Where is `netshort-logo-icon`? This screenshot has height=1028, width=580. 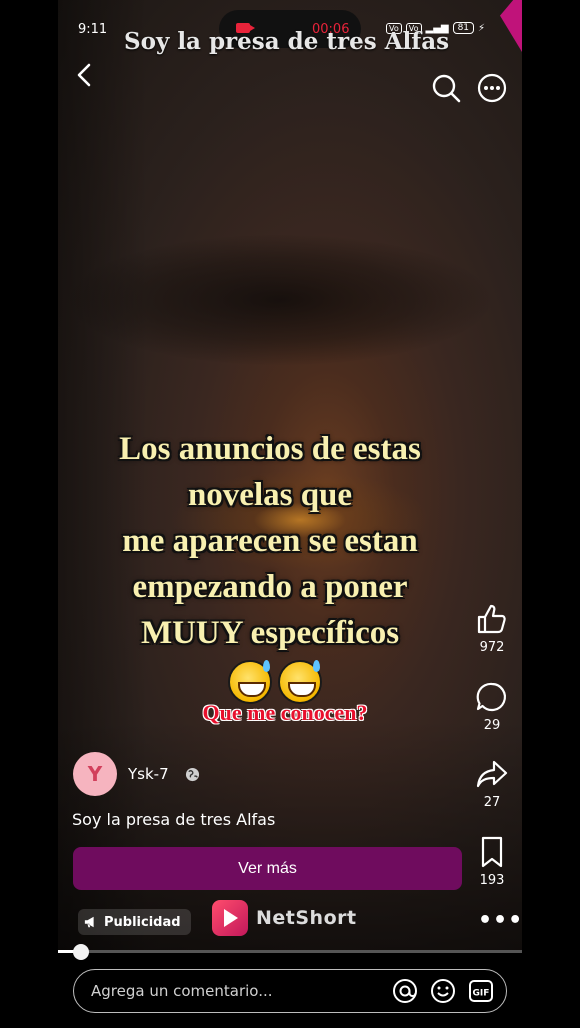
netshort-logo-icon is located at coordinates (230, 918).